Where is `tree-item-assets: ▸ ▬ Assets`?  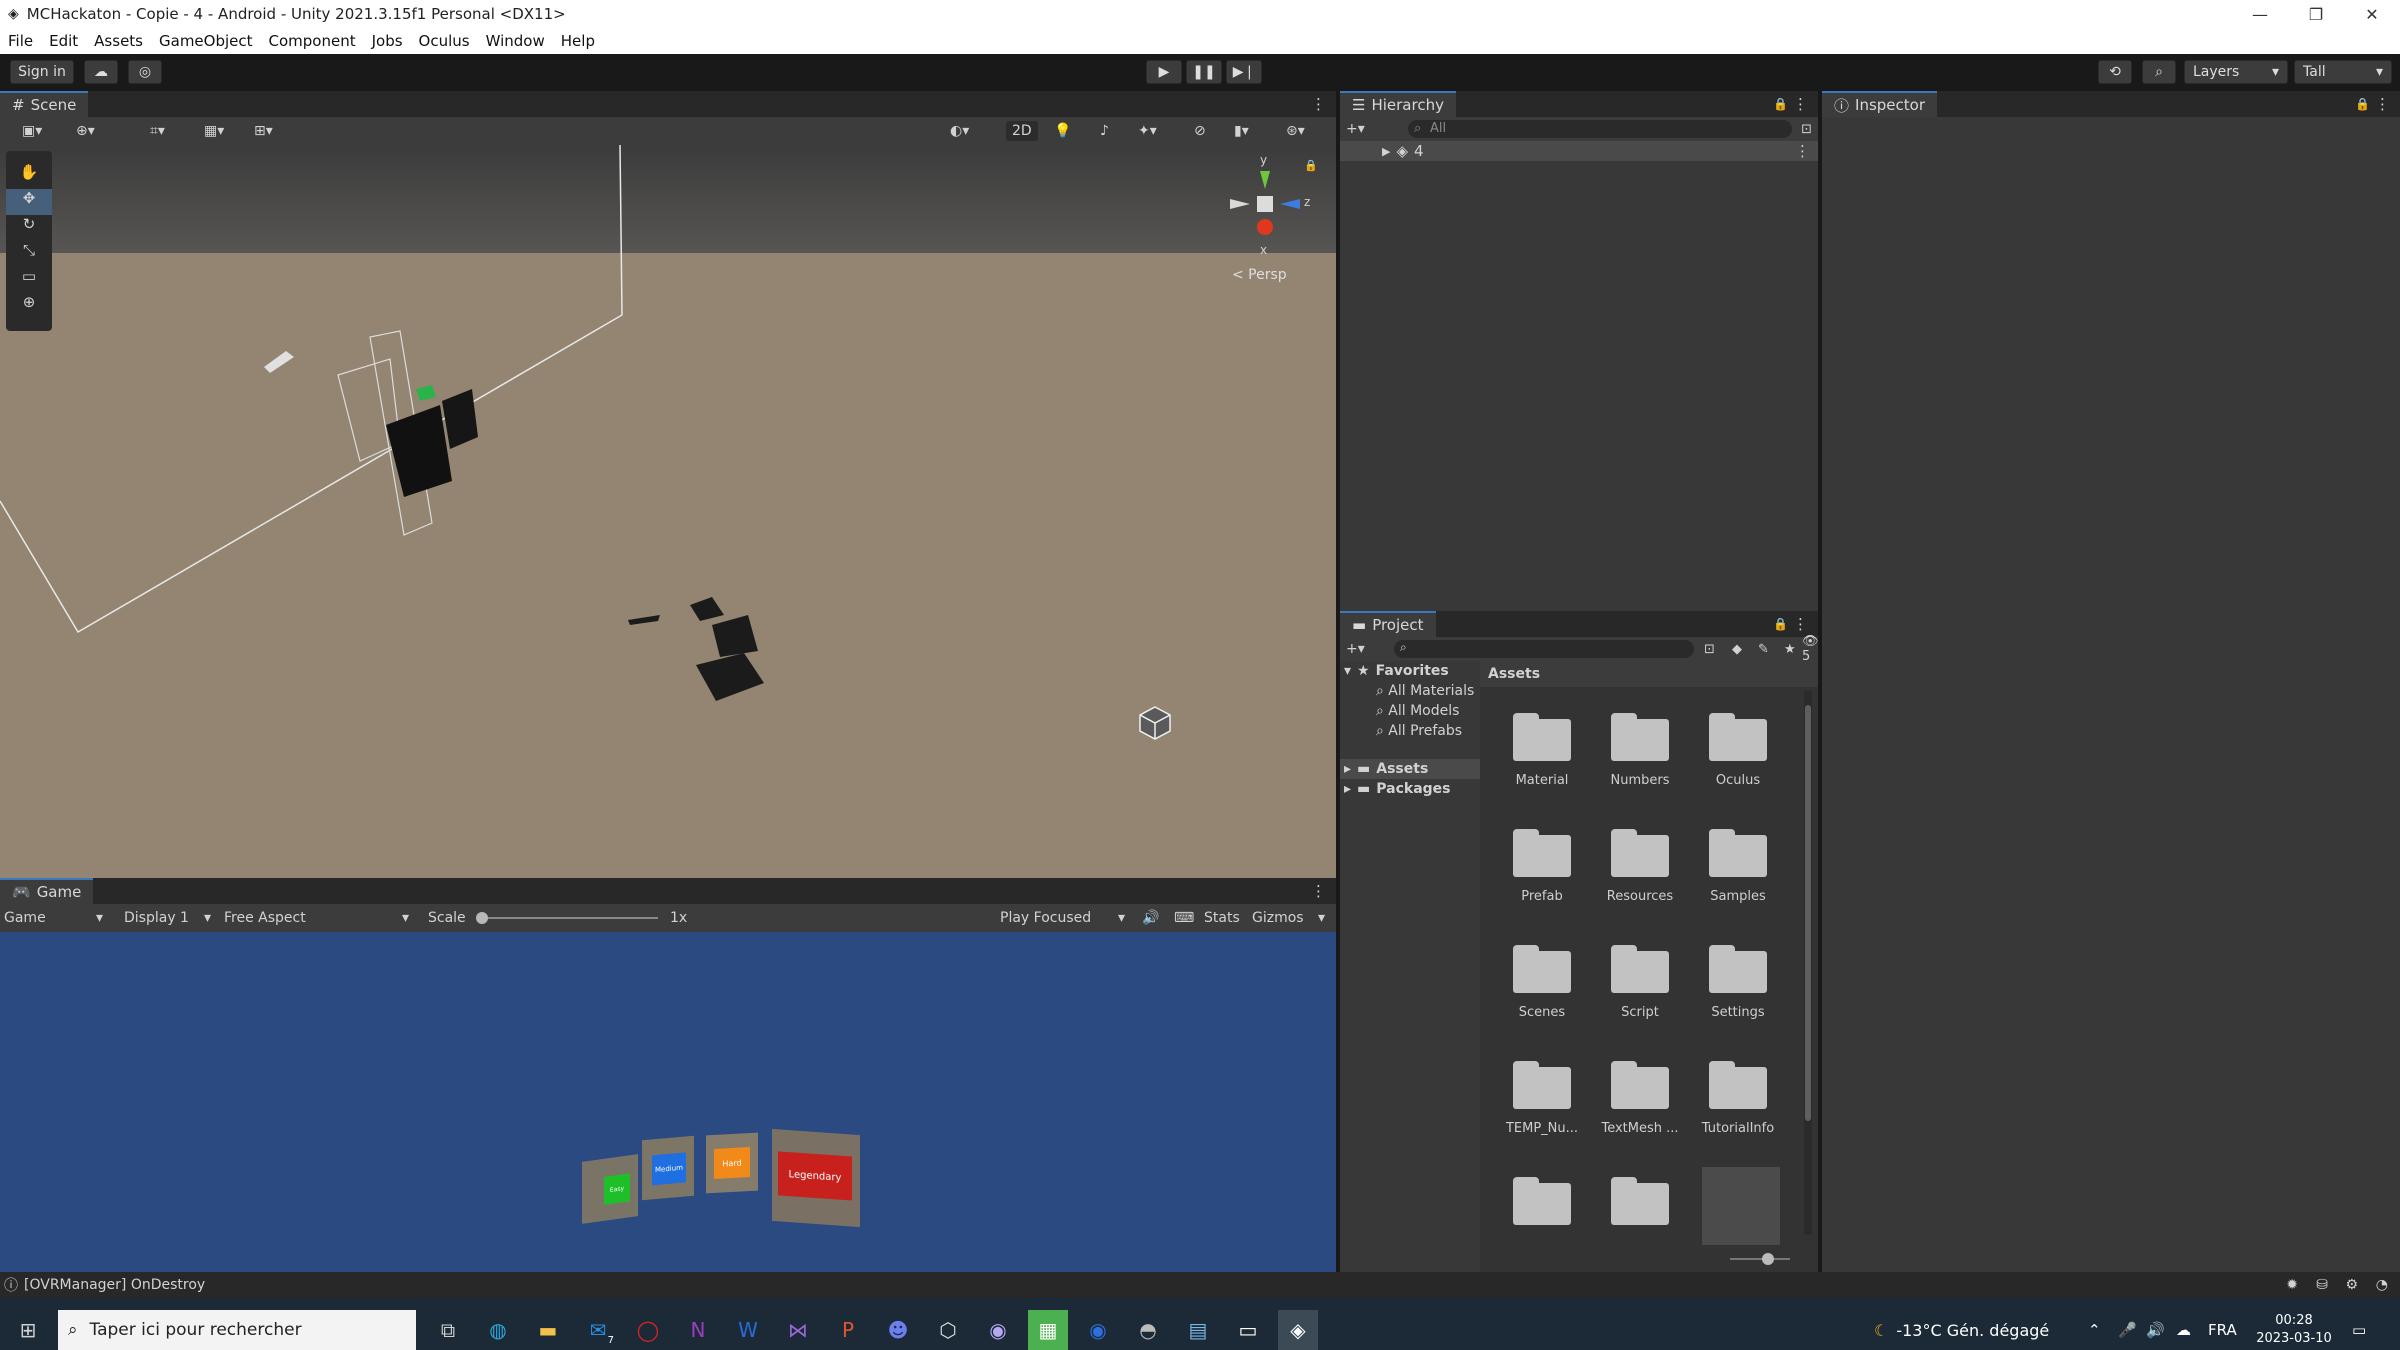 tree-item-assets: ▸ ▬ Assets is located at coordinates (1410, 769).